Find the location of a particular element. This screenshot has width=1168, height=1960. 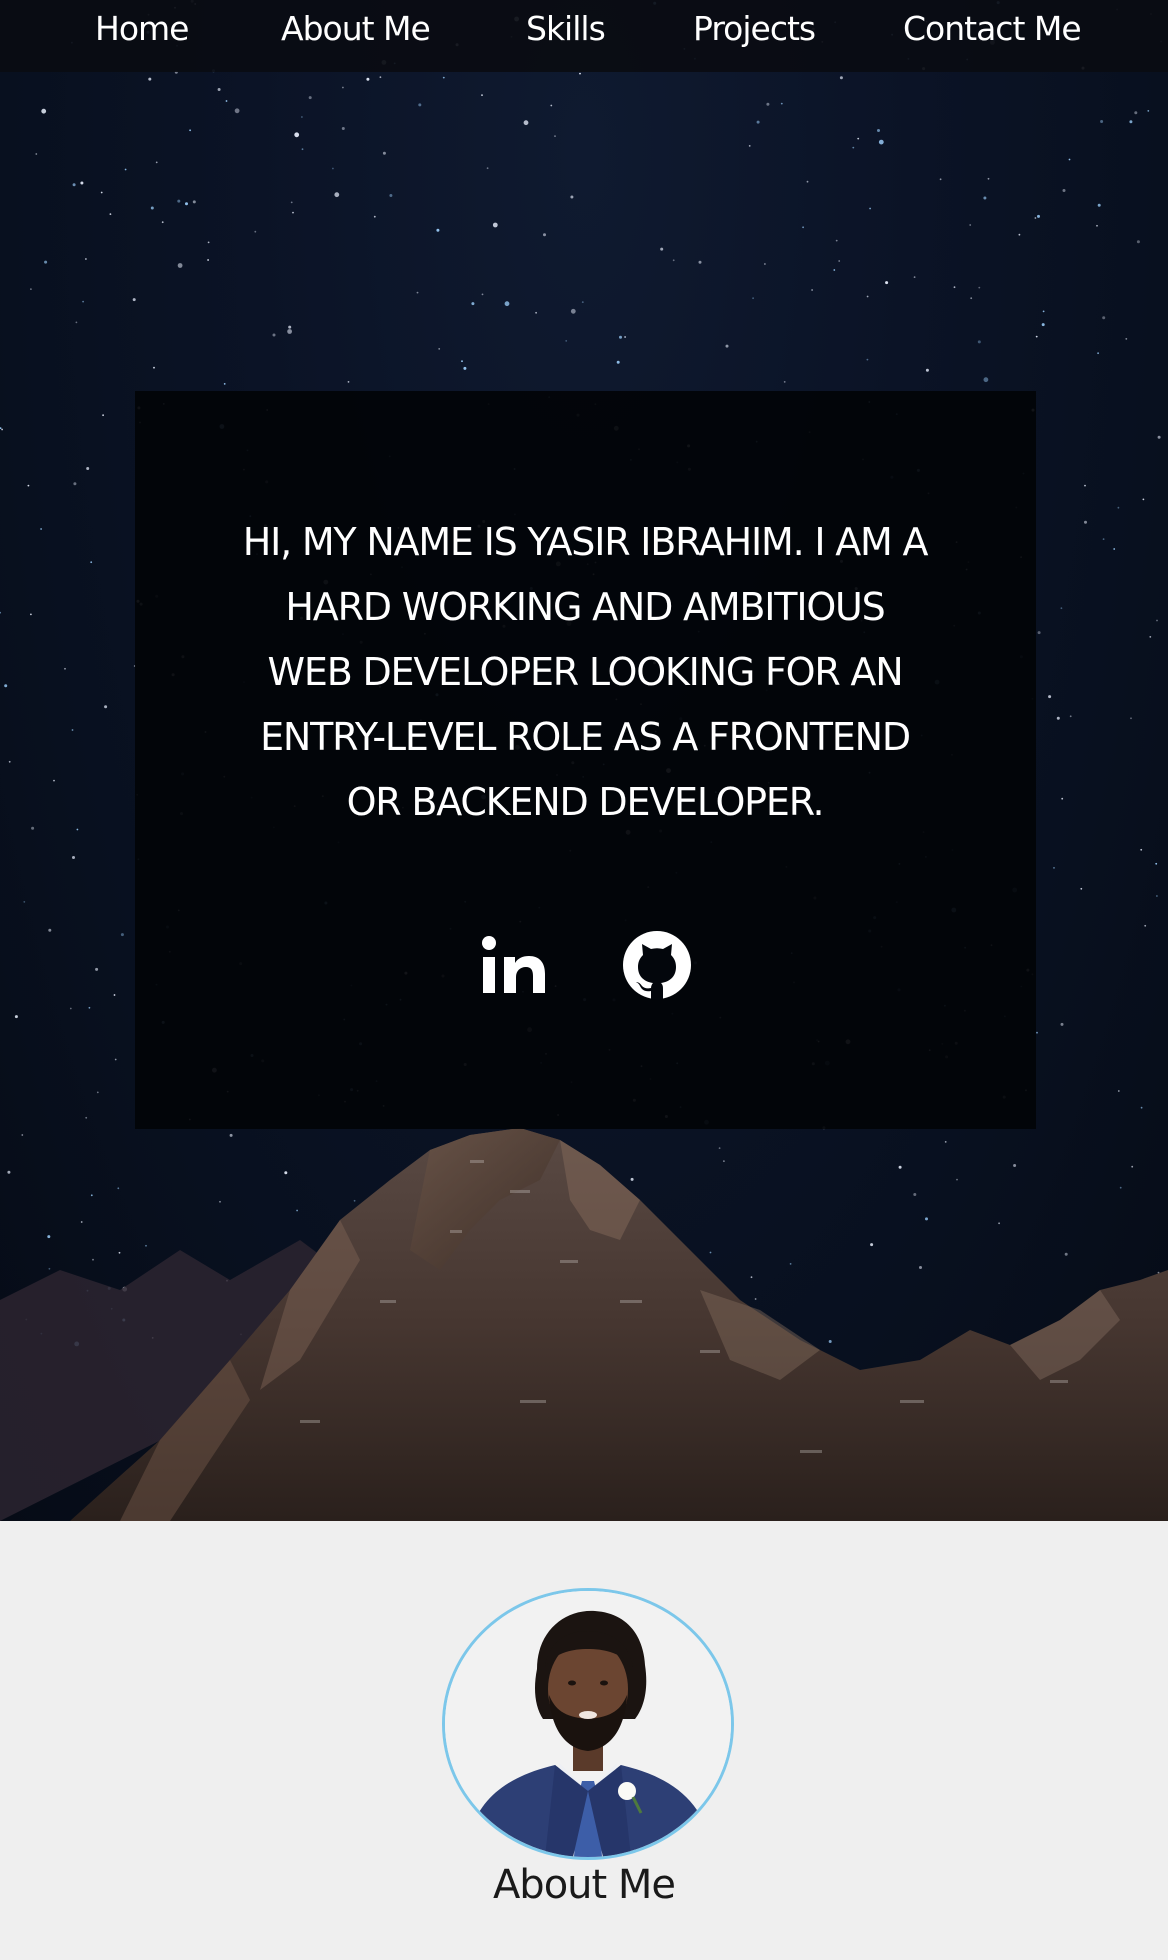

nav-contact-me: Contact Me is located at coordinates (992, 29).